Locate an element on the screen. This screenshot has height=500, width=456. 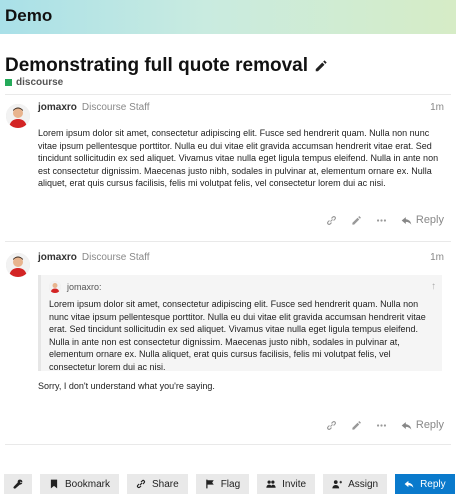
wrench-icon is located at coordinates (18, 484).